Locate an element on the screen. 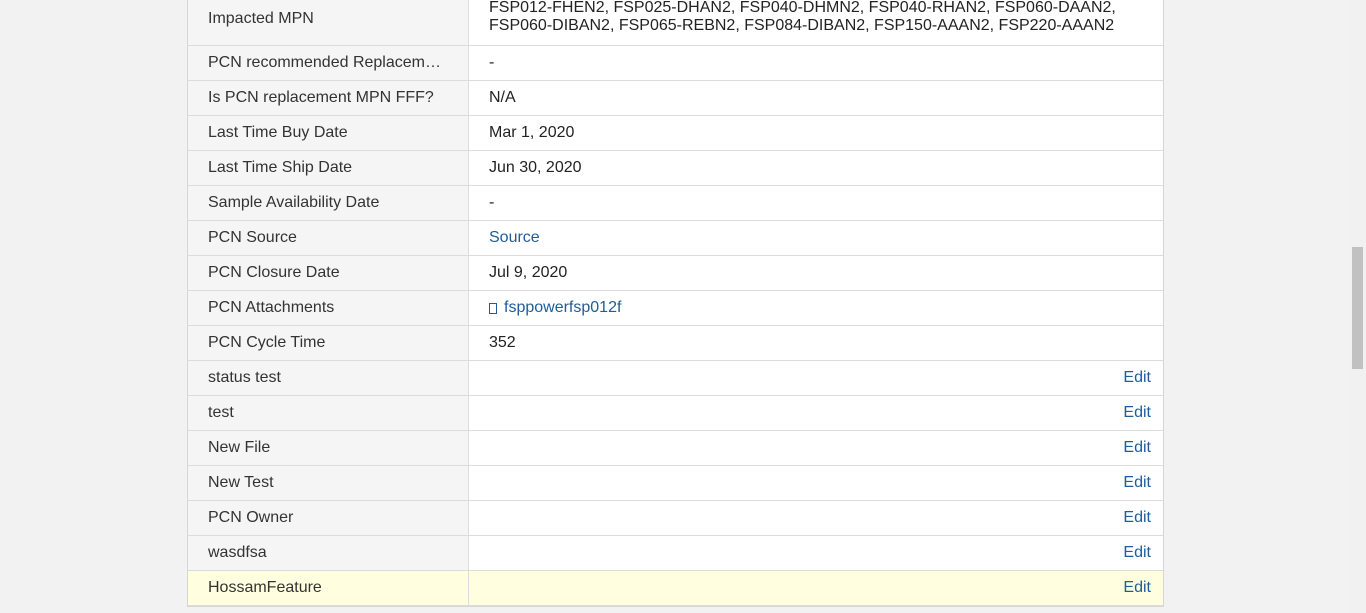 The height and width of the screenshot is (613, 1366). row-label: PCN Closure Date is located at coordinates (328, 273).